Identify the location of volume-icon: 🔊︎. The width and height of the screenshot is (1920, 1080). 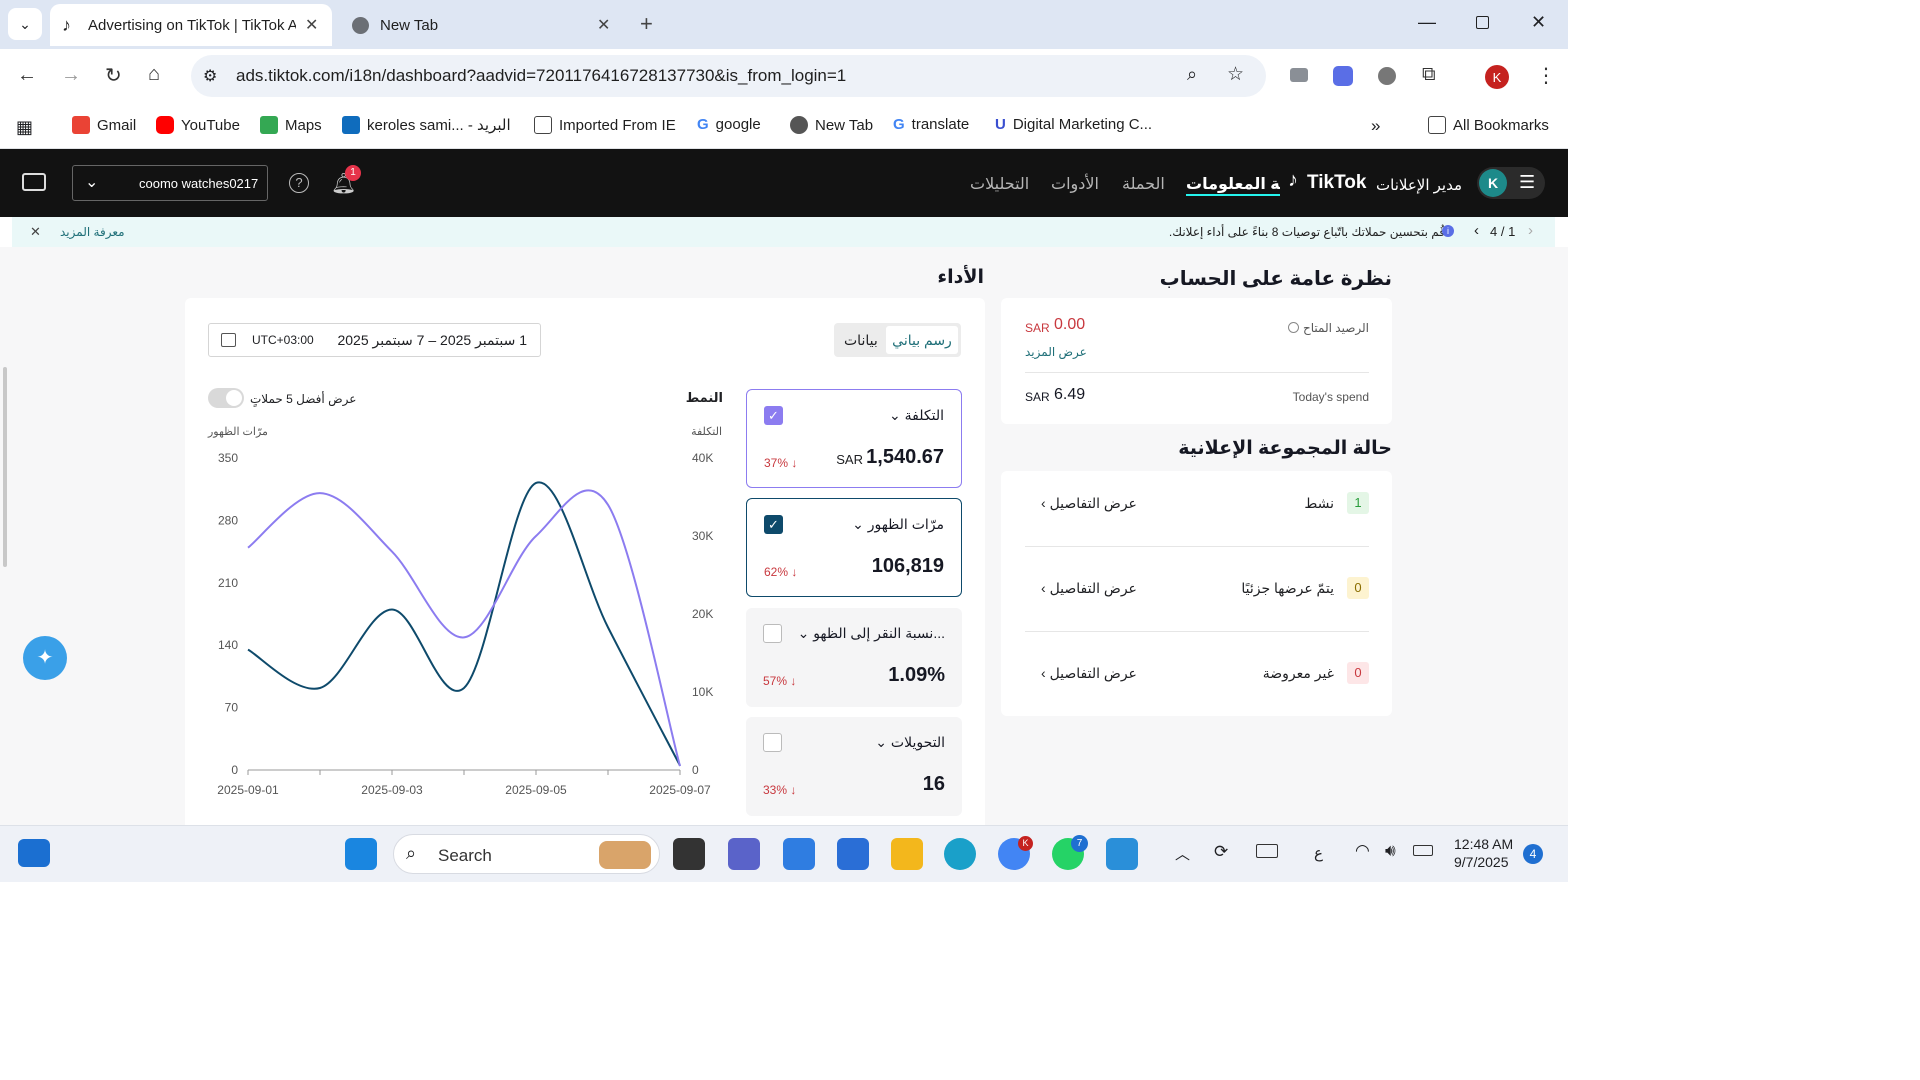
(1390, 851).